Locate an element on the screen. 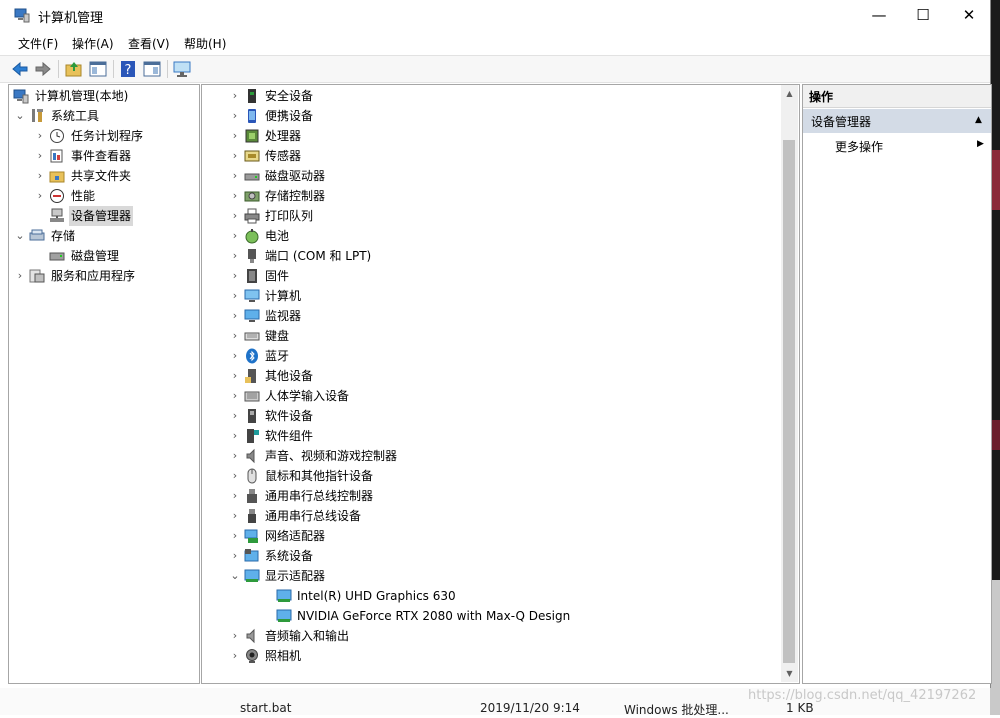  usb-device-icon is located at coordinates (252, 516).